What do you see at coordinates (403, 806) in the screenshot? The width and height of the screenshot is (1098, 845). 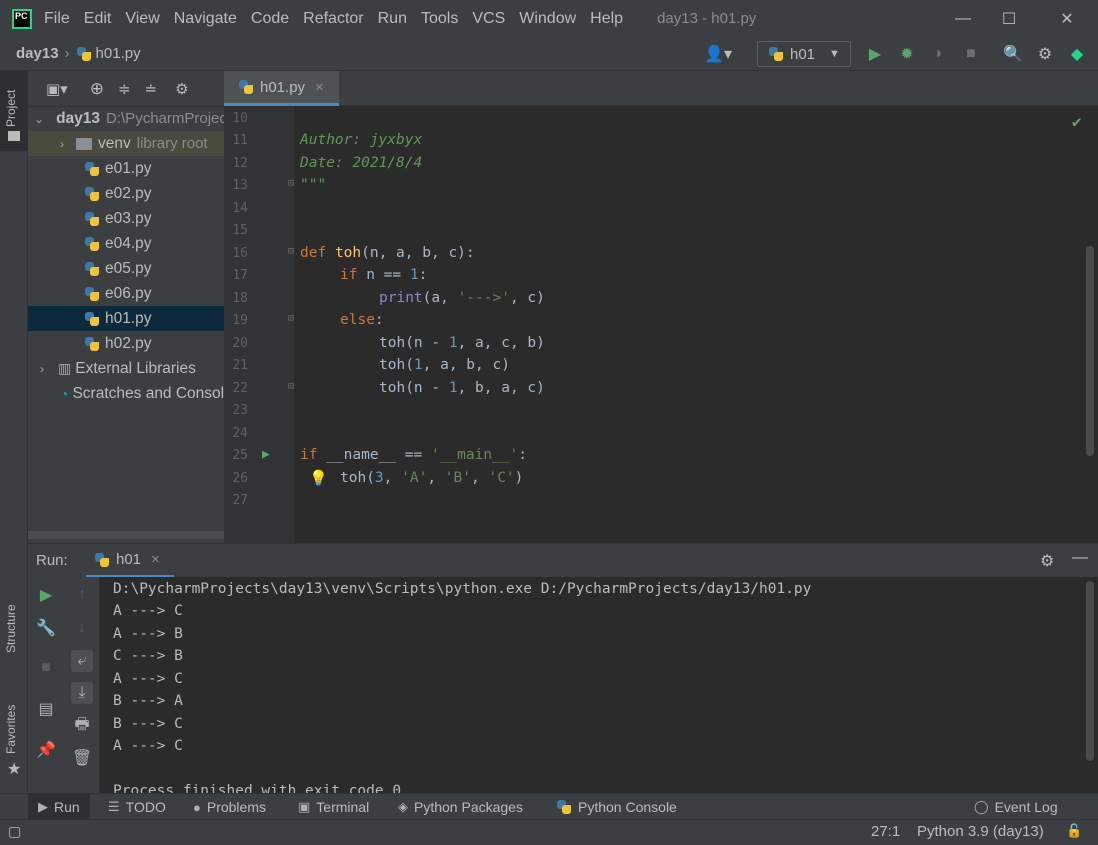 I see `packages-icon: ◈` at bounding box center [403, 806].